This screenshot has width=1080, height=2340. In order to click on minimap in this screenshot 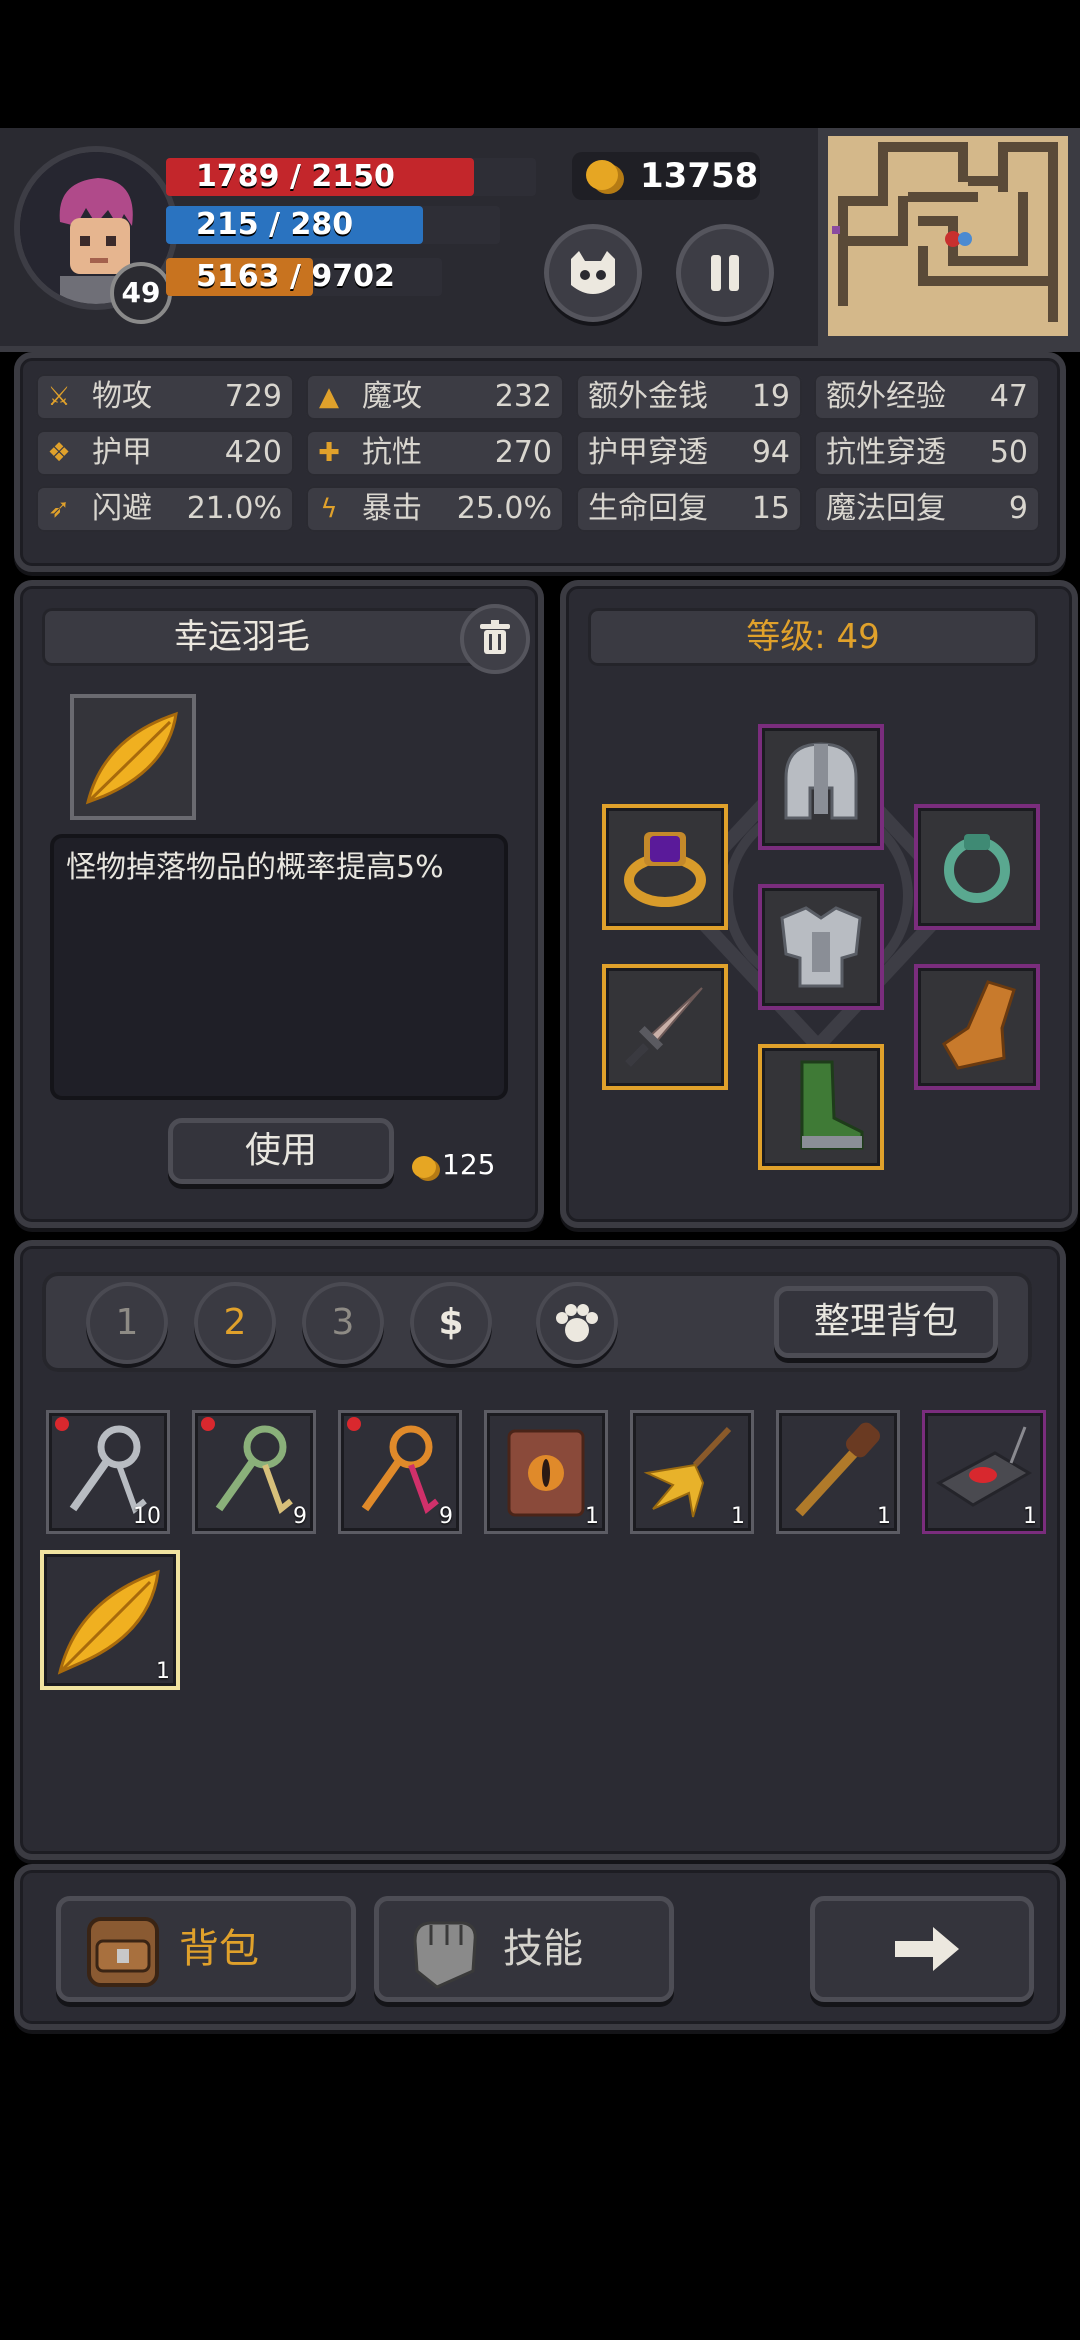, I will do `click(949, 239)`.